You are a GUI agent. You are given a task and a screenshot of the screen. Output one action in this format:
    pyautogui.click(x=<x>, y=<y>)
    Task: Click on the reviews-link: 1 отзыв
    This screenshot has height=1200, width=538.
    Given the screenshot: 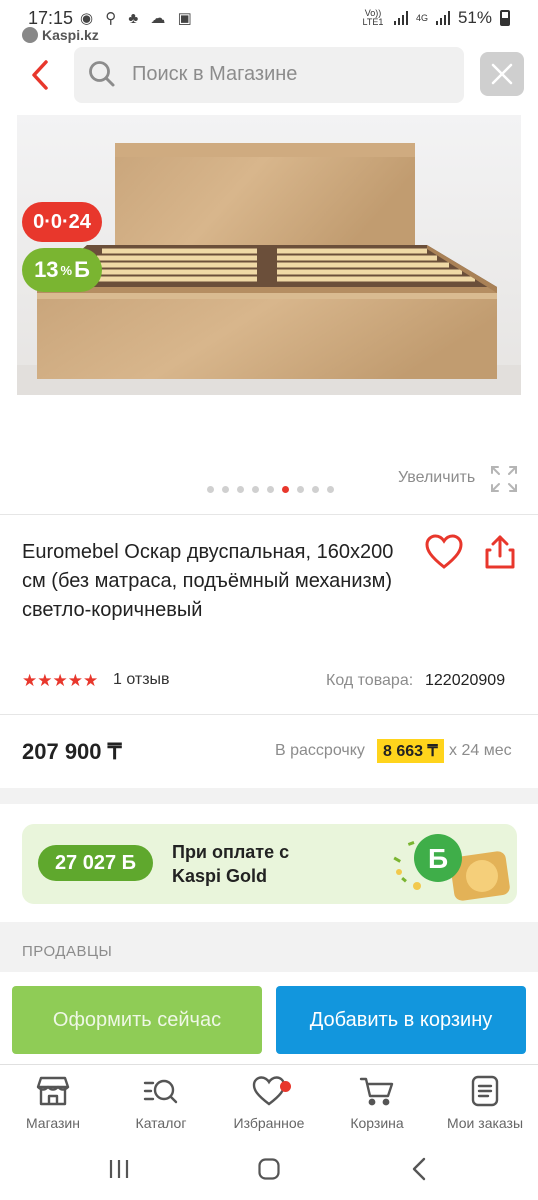 What is the action you would take?
    pyautogui.click(x=141, y=680)
    